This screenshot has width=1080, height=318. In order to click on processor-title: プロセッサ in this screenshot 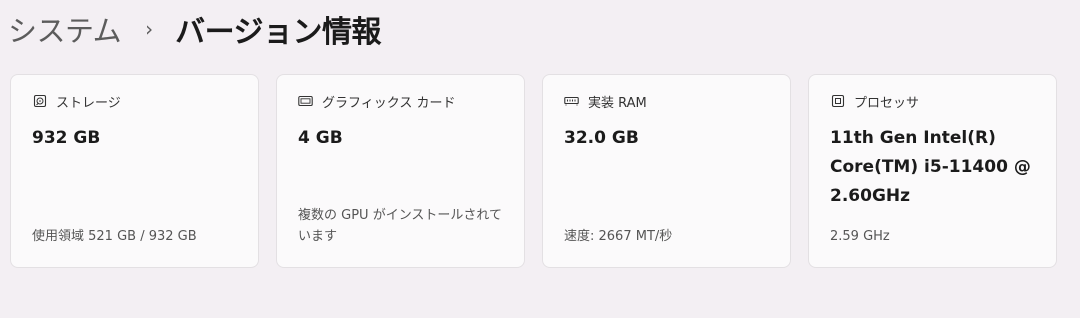, I will do `click(887, 103)`.